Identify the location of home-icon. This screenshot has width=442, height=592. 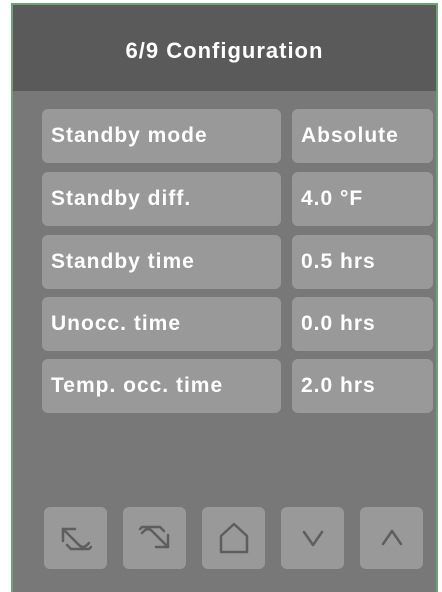
(233, 538).